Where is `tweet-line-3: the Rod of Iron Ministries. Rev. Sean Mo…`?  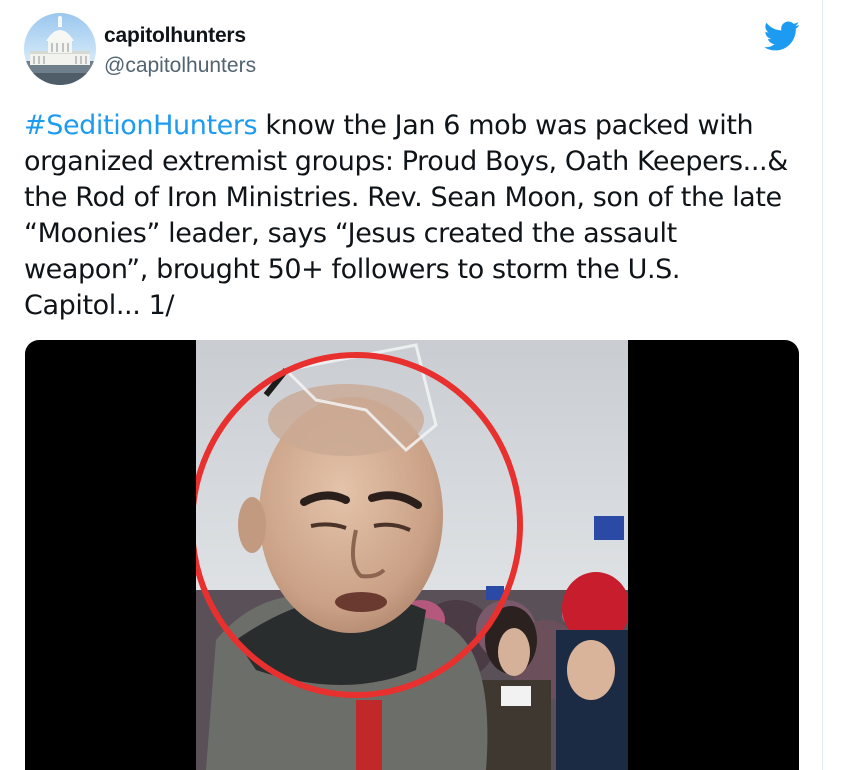
tweet-line-3: the Rod of Iron Ministries. Rev. Sean Mo… is located at coordinates (403, 197).